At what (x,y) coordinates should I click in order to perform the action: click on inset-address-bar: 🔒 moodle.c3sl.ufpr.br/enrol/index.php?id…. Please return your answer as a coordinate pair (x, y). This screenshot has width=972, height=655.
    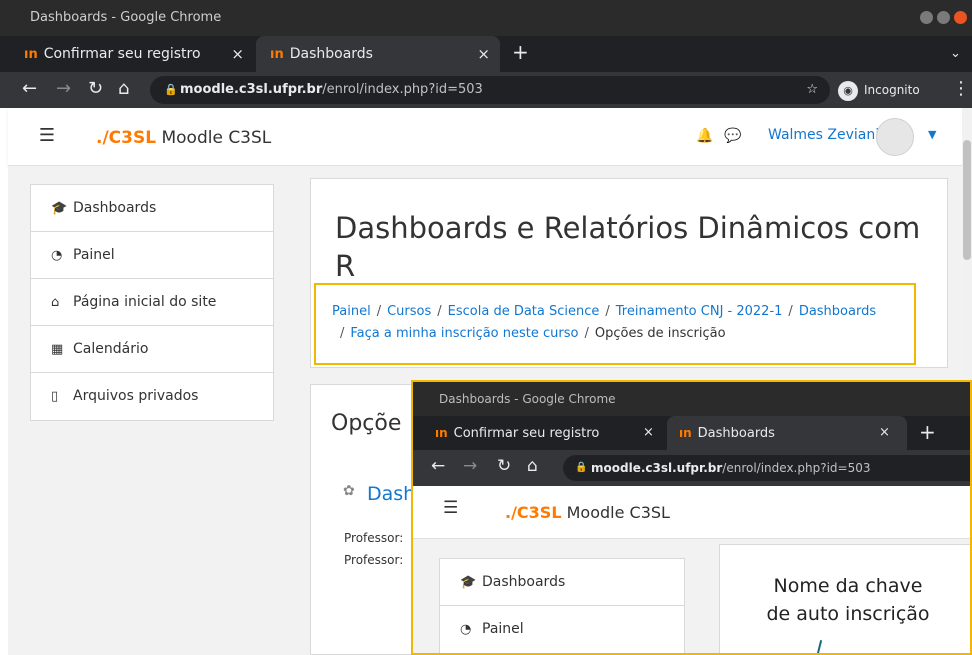
    Looking at the image, I should click on (766, 468).